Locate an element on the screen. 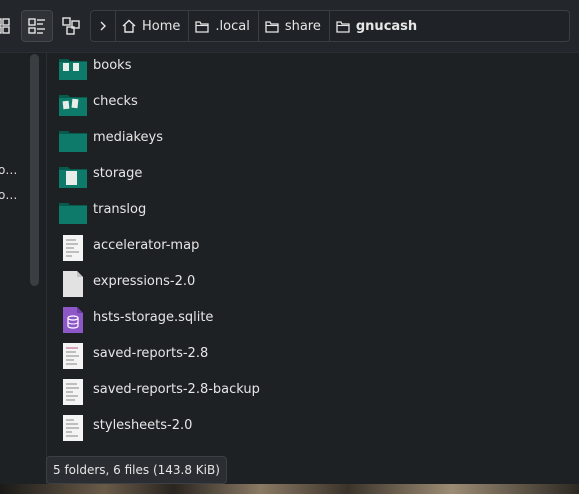 Image resolution: width=579 pixels, height=494 pixels. file-name: stylesheets-2.0 is located at coordinates (143, 425).